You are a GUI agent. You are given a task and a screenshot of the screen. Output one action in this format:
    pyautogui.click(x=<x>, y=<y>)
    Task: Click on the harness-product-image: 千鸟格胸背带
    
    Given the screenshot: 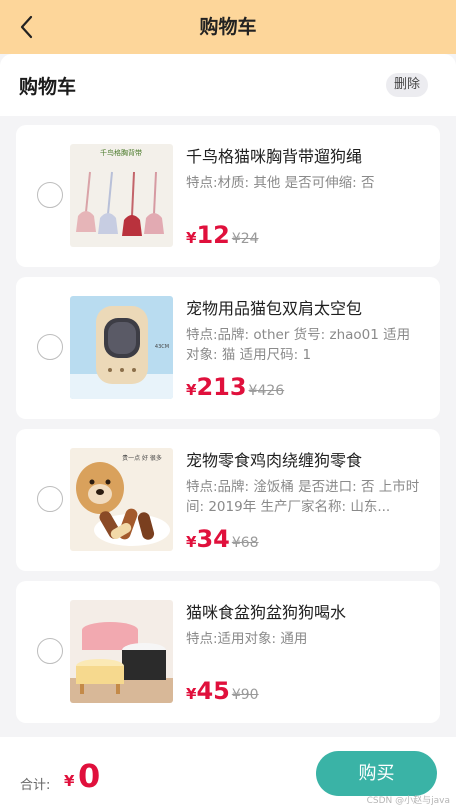 What is the action you would take?
    pyautogui.click(x=121, y=195)
    